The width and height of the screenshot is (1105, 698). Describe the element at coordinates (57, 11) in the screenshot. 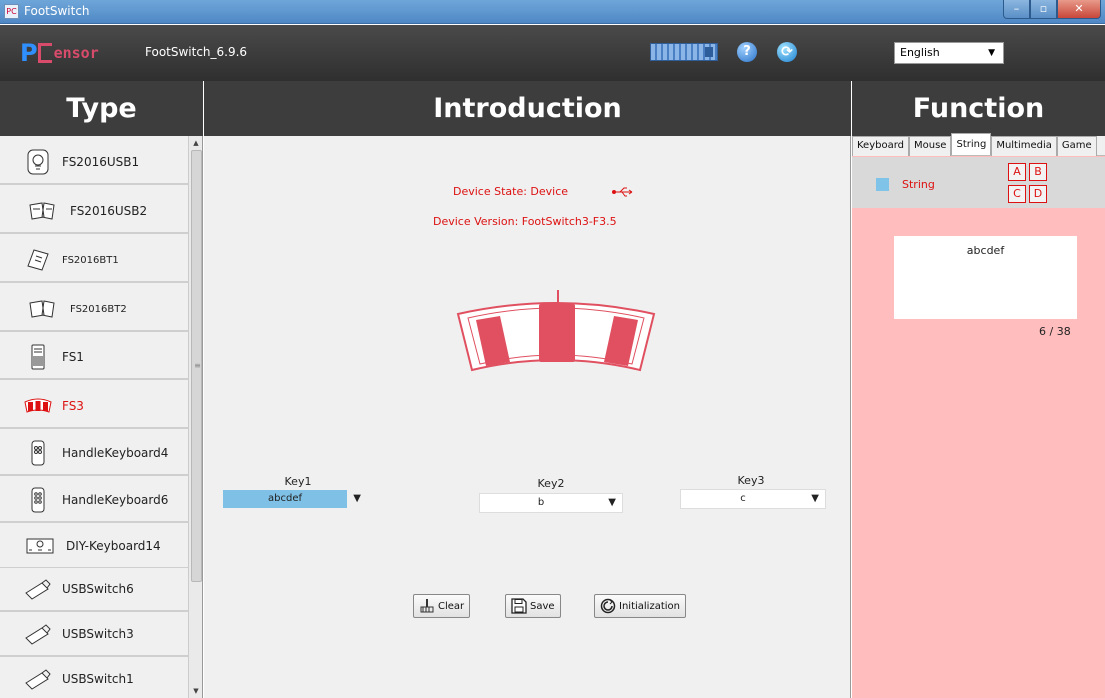

I see `window-title: FootSwitch` at that location.